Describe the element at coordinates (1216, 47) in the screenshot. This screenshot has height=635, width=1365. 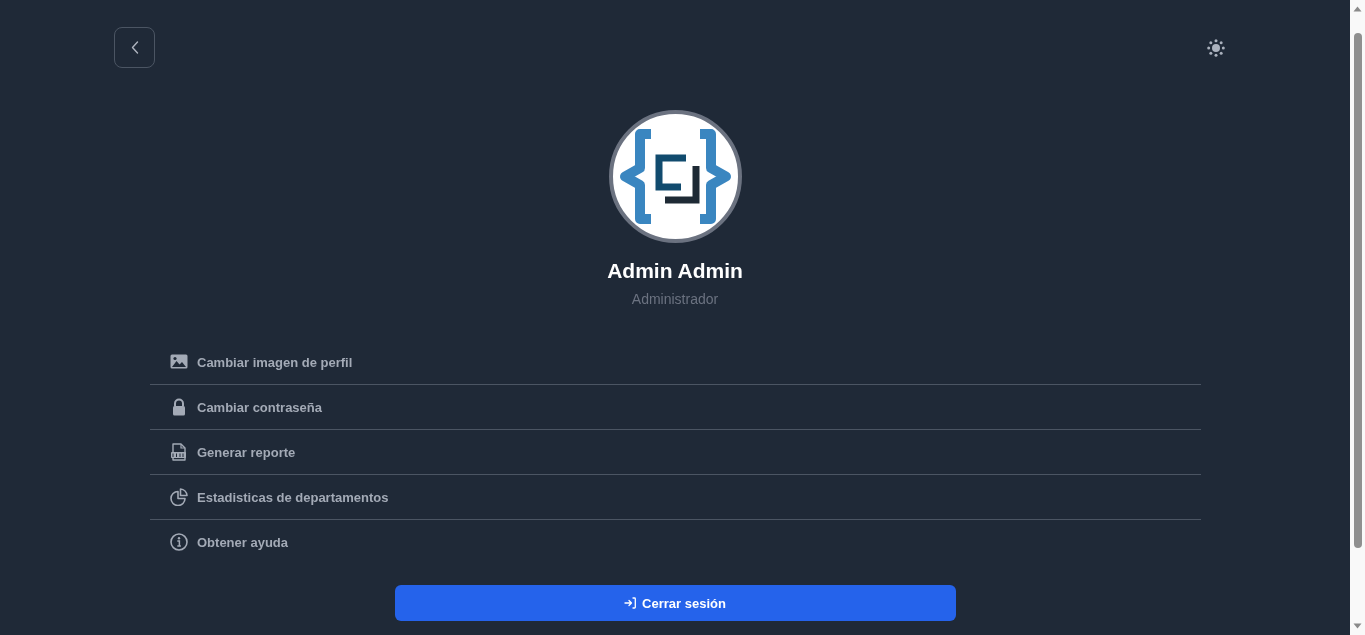
I see `sun-icon` at that location.